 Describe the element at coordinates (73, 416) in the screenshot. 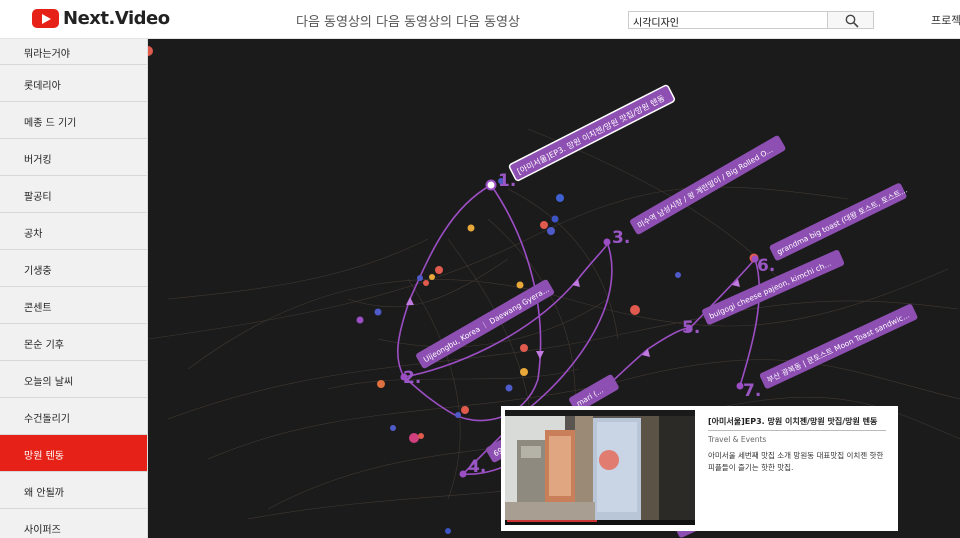

I see `sidebar-item: 수건돌리기` at that location.